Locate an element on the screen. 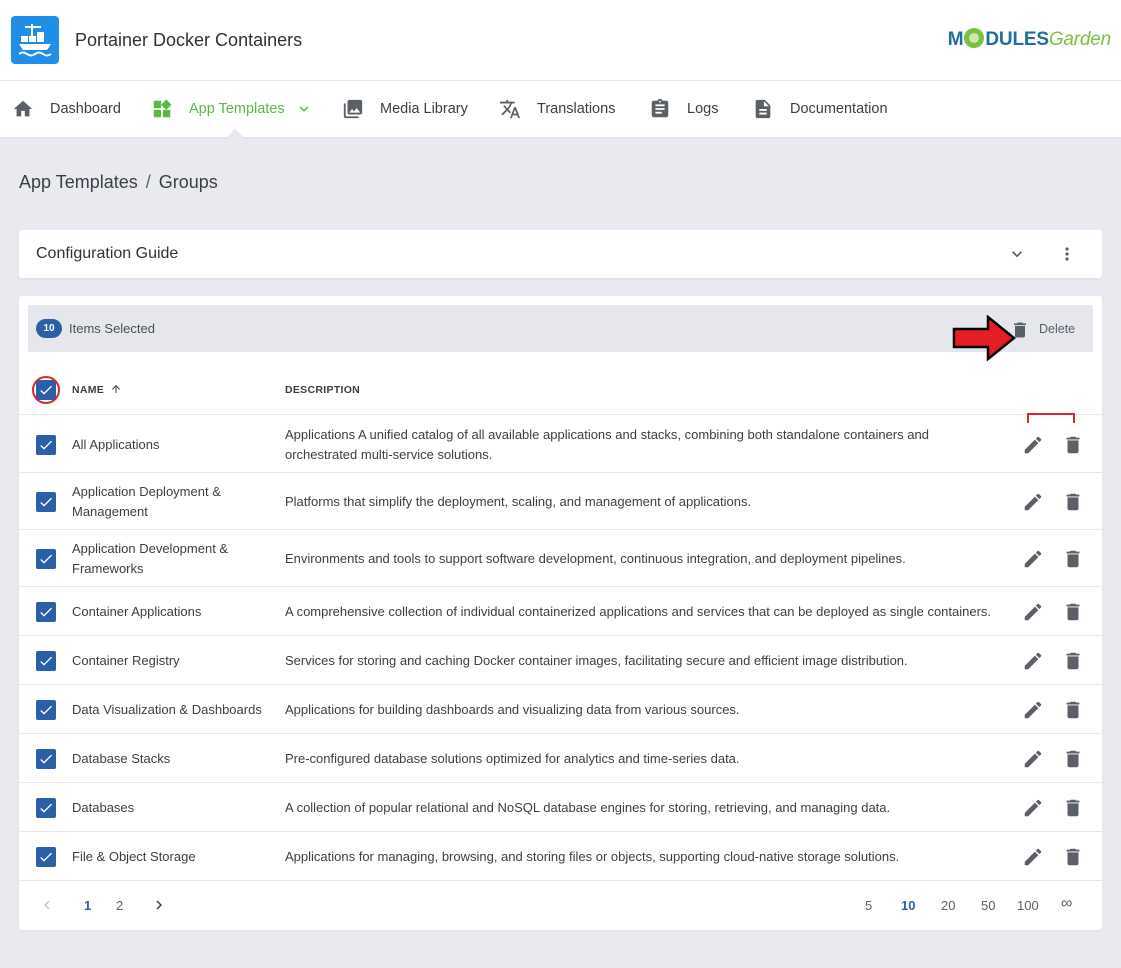 The width and height of the screenshot is (1121, 968). page-size-100: 100 is located at coordinates (1028, 905).